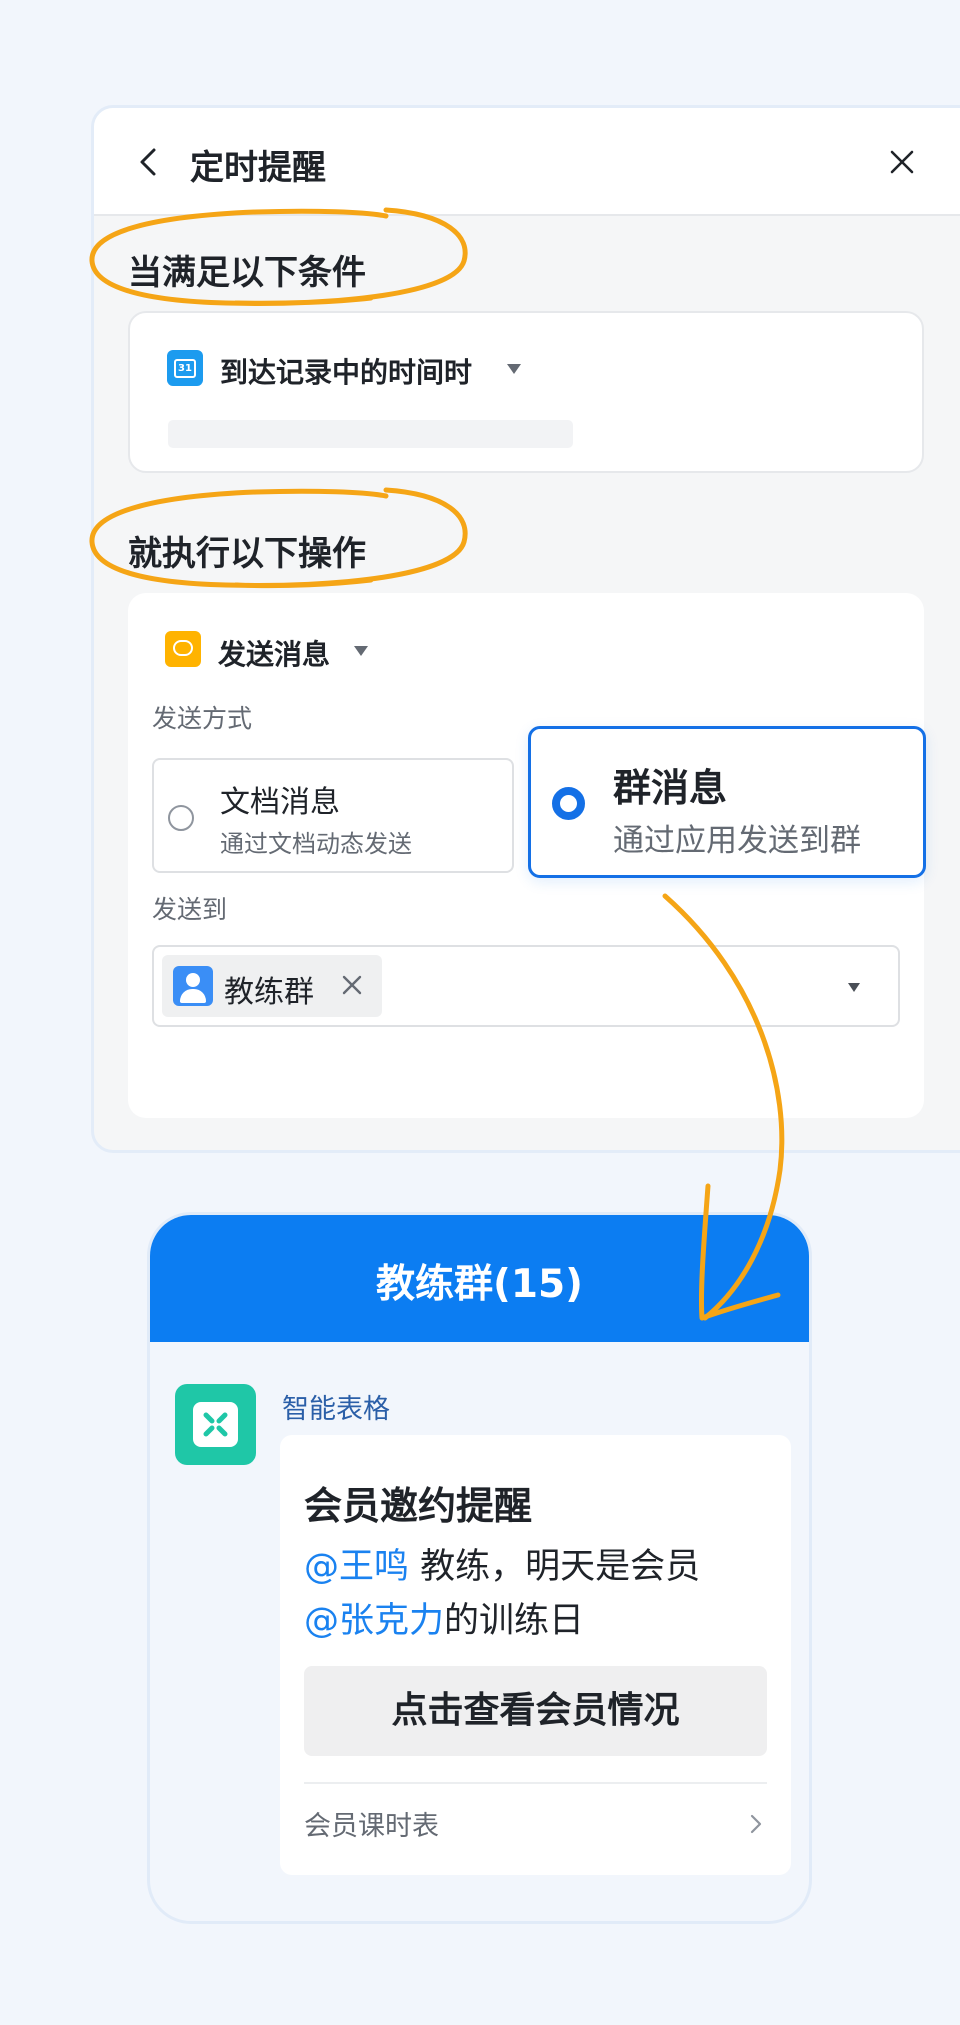 Image resolution: width=960 pixels, height=2025 pixels. Describe the element at coordinates (670, 788) in the screenshot. I see `group-option-title: 群消息` at that location.